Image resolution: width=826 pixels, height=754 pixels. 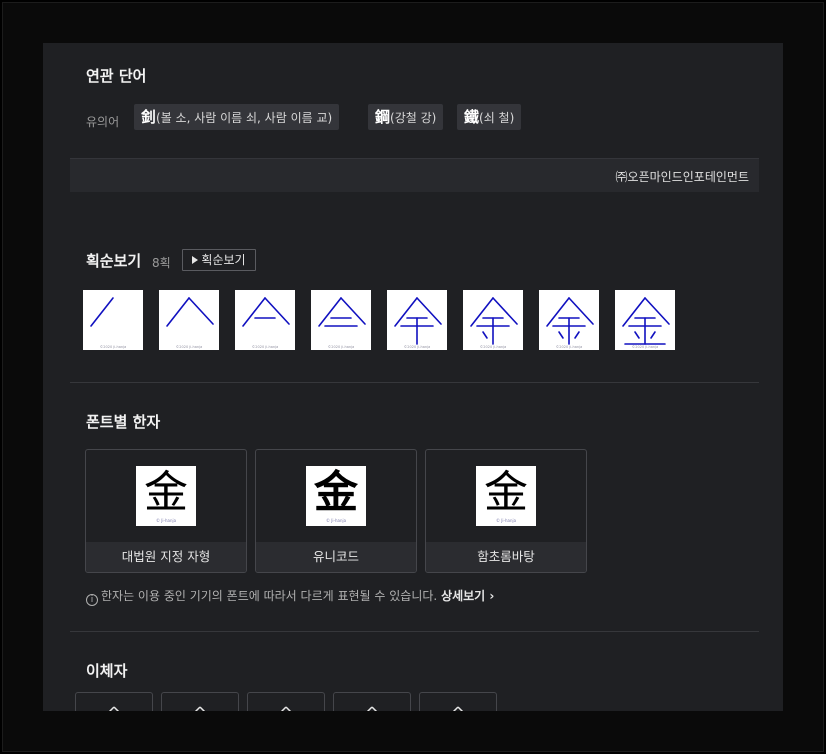 I want to click on info-icon: i, so click(x=92, y=600).